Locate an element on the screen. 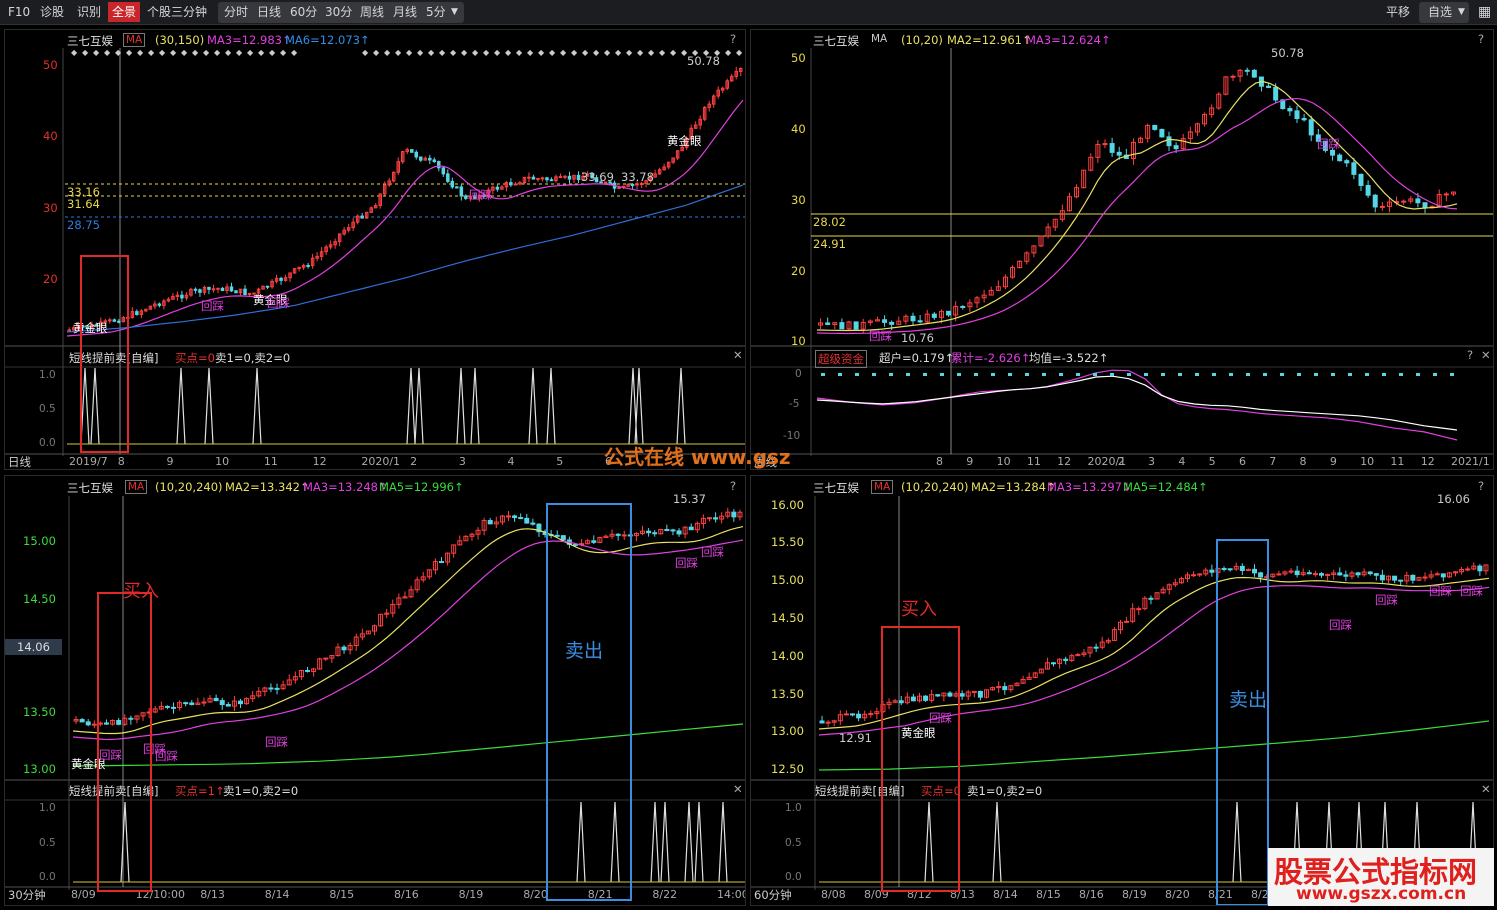 The image size is (1497, 910). tab-monthly: 月线 is located at coordinates (405, 12).